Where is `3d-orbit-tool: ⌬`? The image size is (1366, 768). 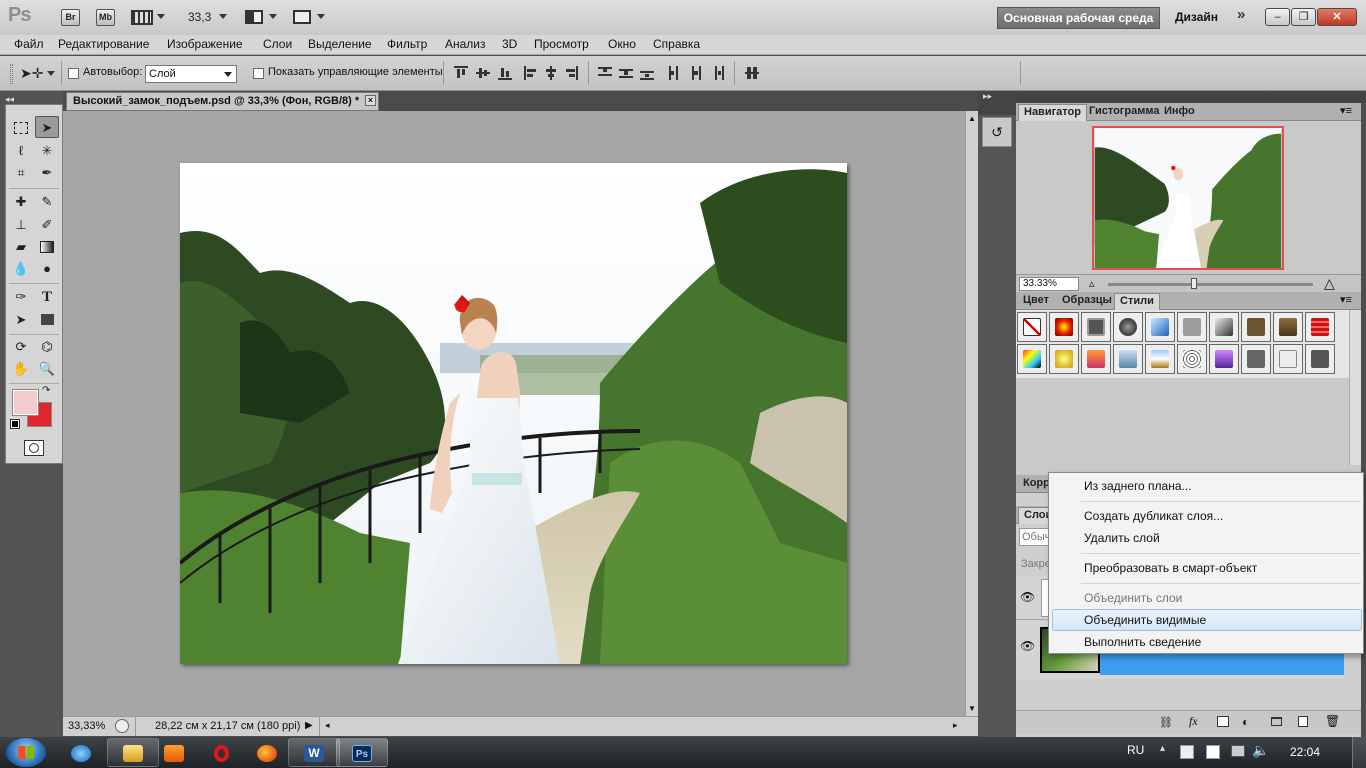 3d-orbit-tool: ⌬ is located at coordinates (47, 347).